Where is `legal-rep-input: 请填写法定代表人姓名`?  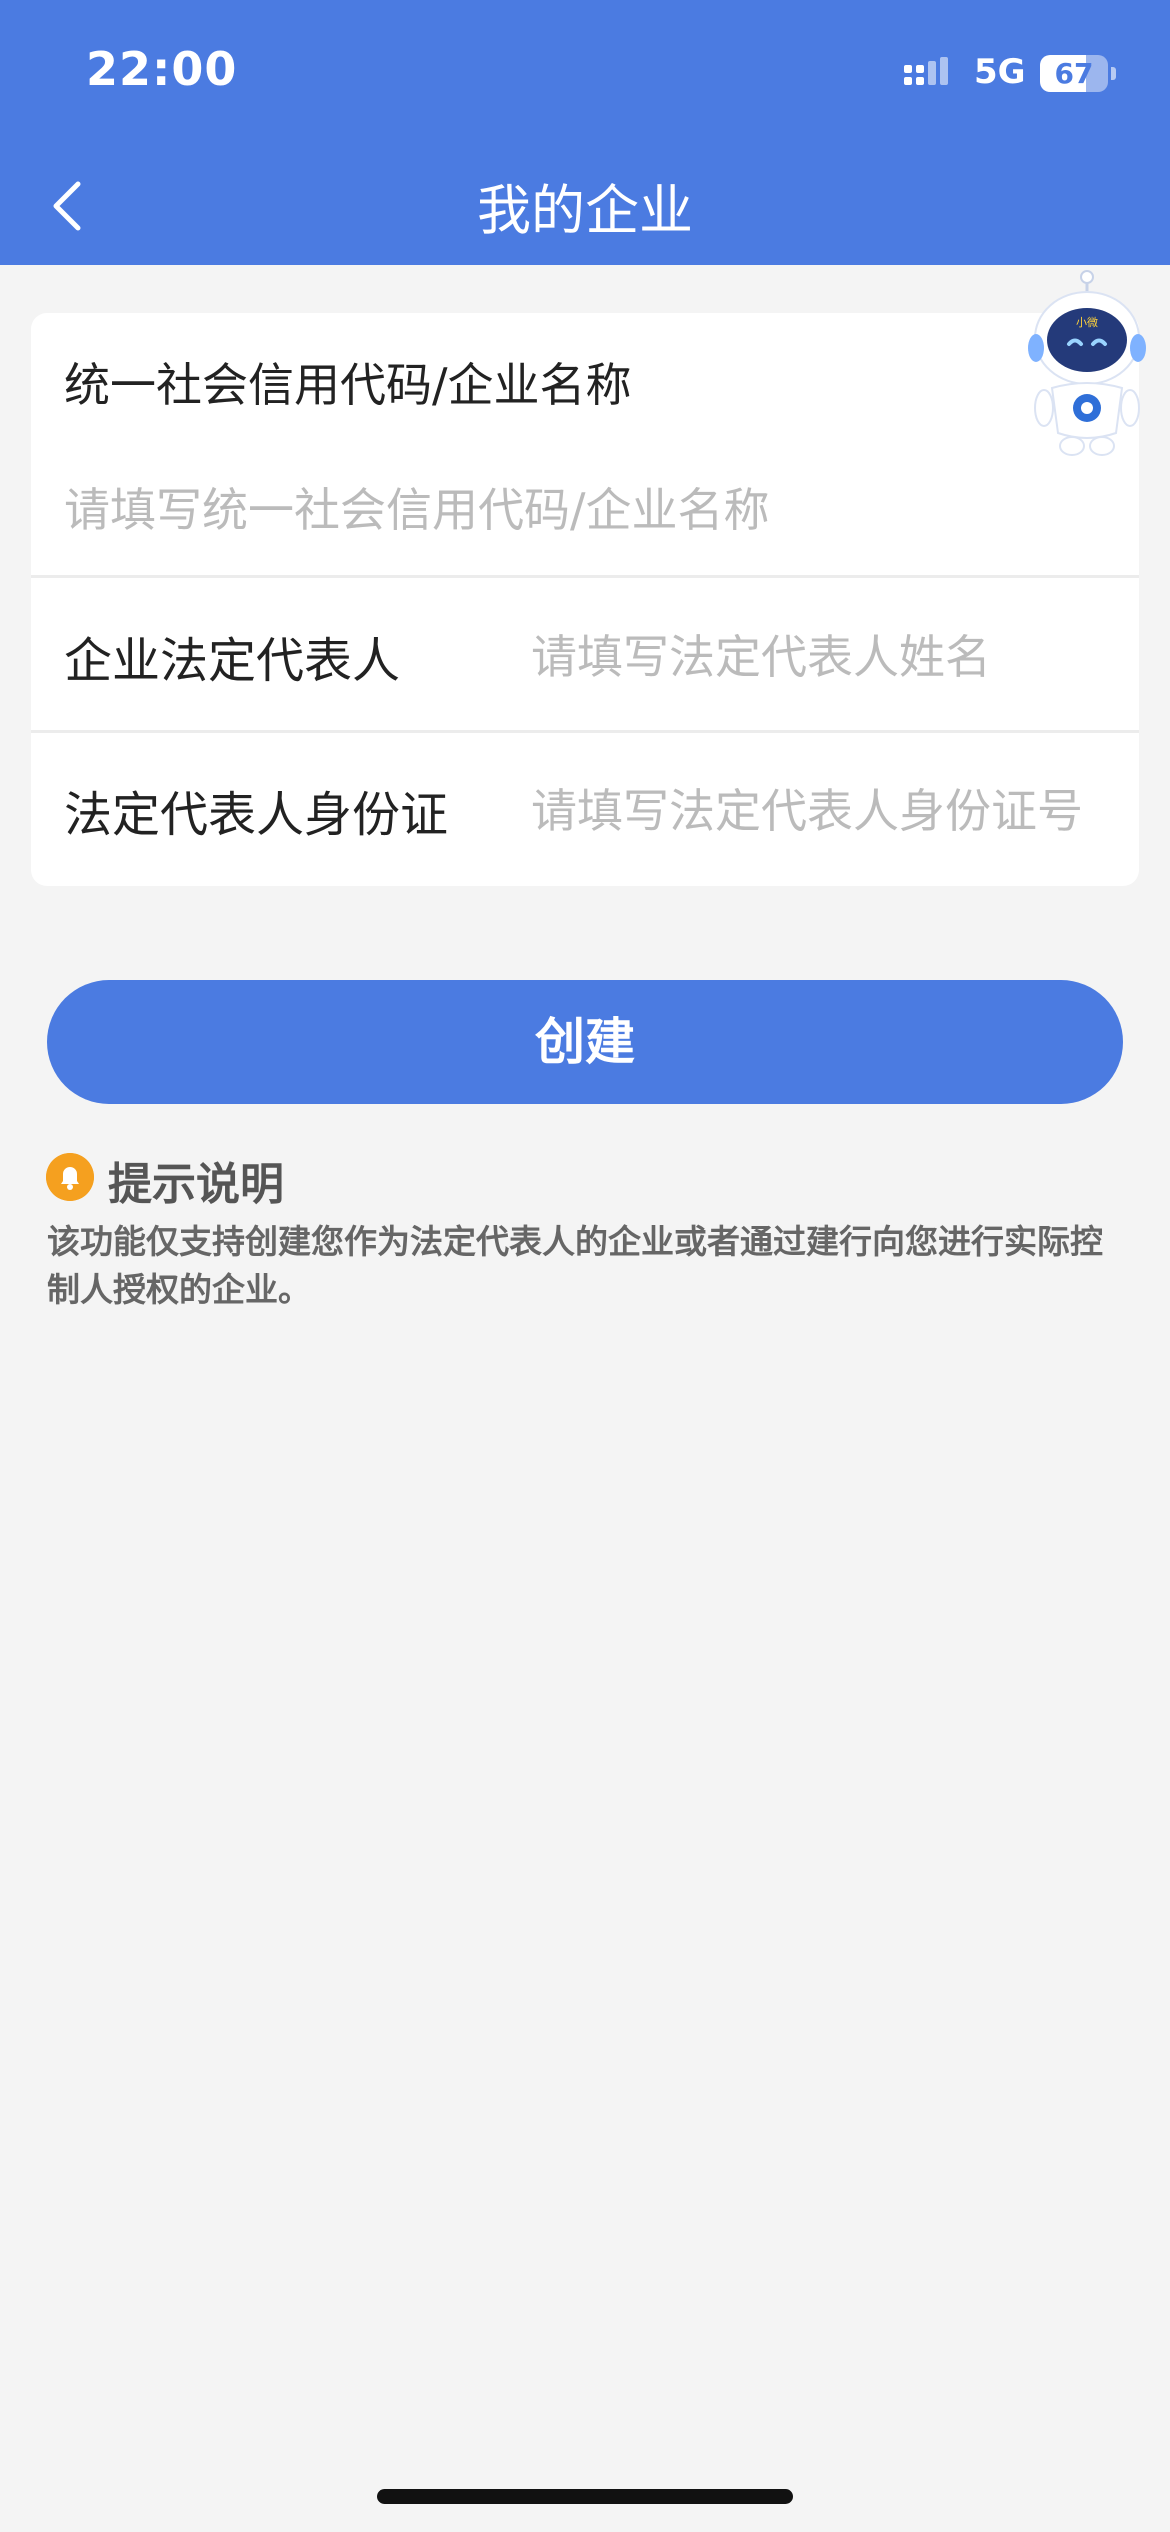 legal-rep-input: 请填写法定代表人姓名 is located at coordinates (761, 654).